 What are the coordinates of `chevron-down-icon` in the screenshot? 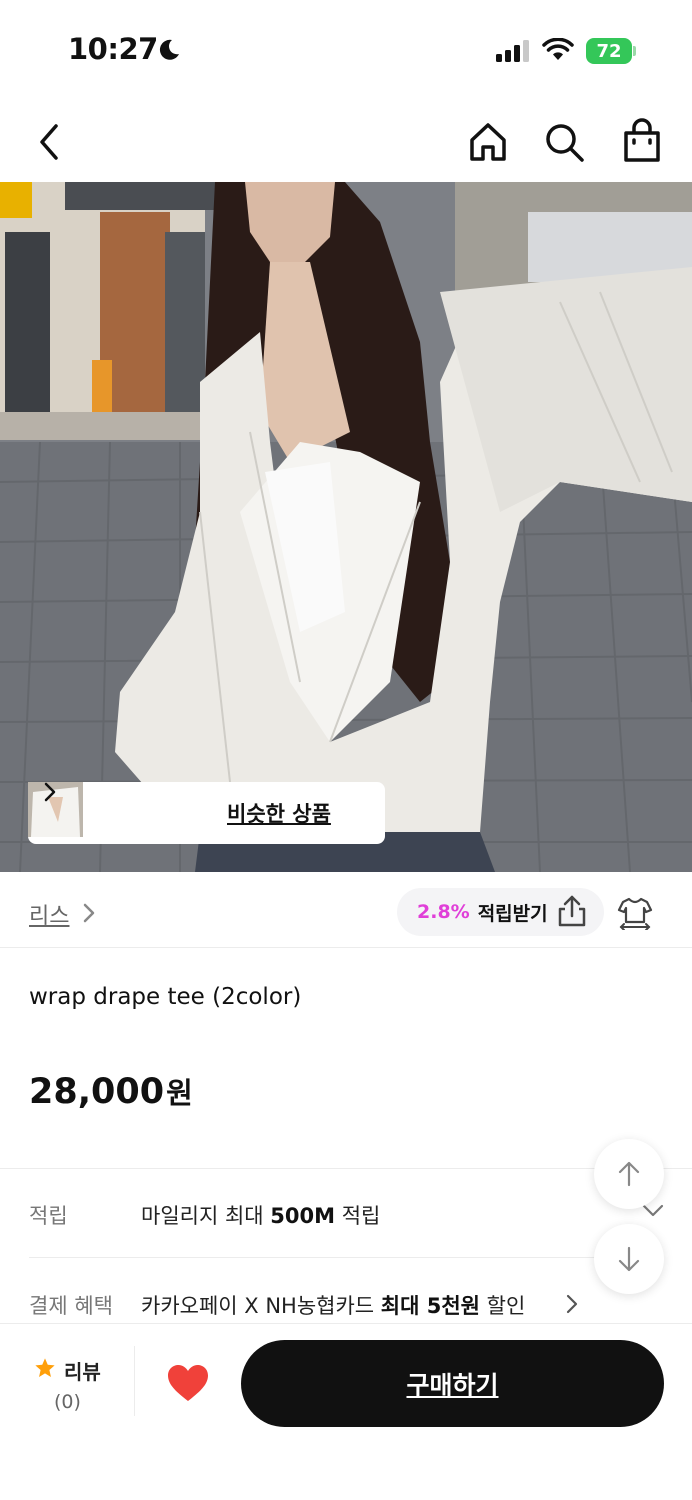 It's located at (653, 1211).